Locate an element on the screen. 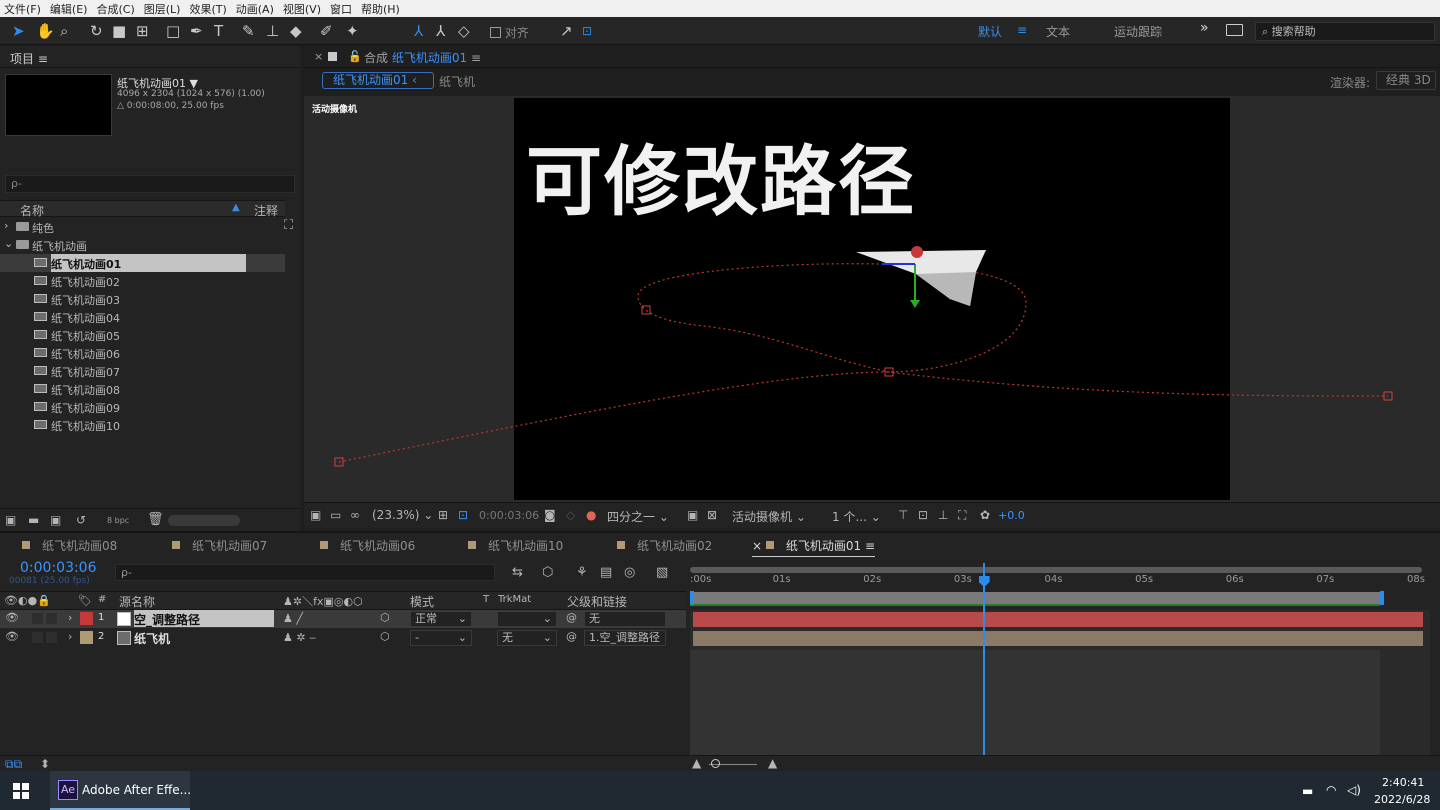 The width and height of the screenshot is (1440, 810). toggle-transparency-icon: ▣ is located at coordinates (692, 515).